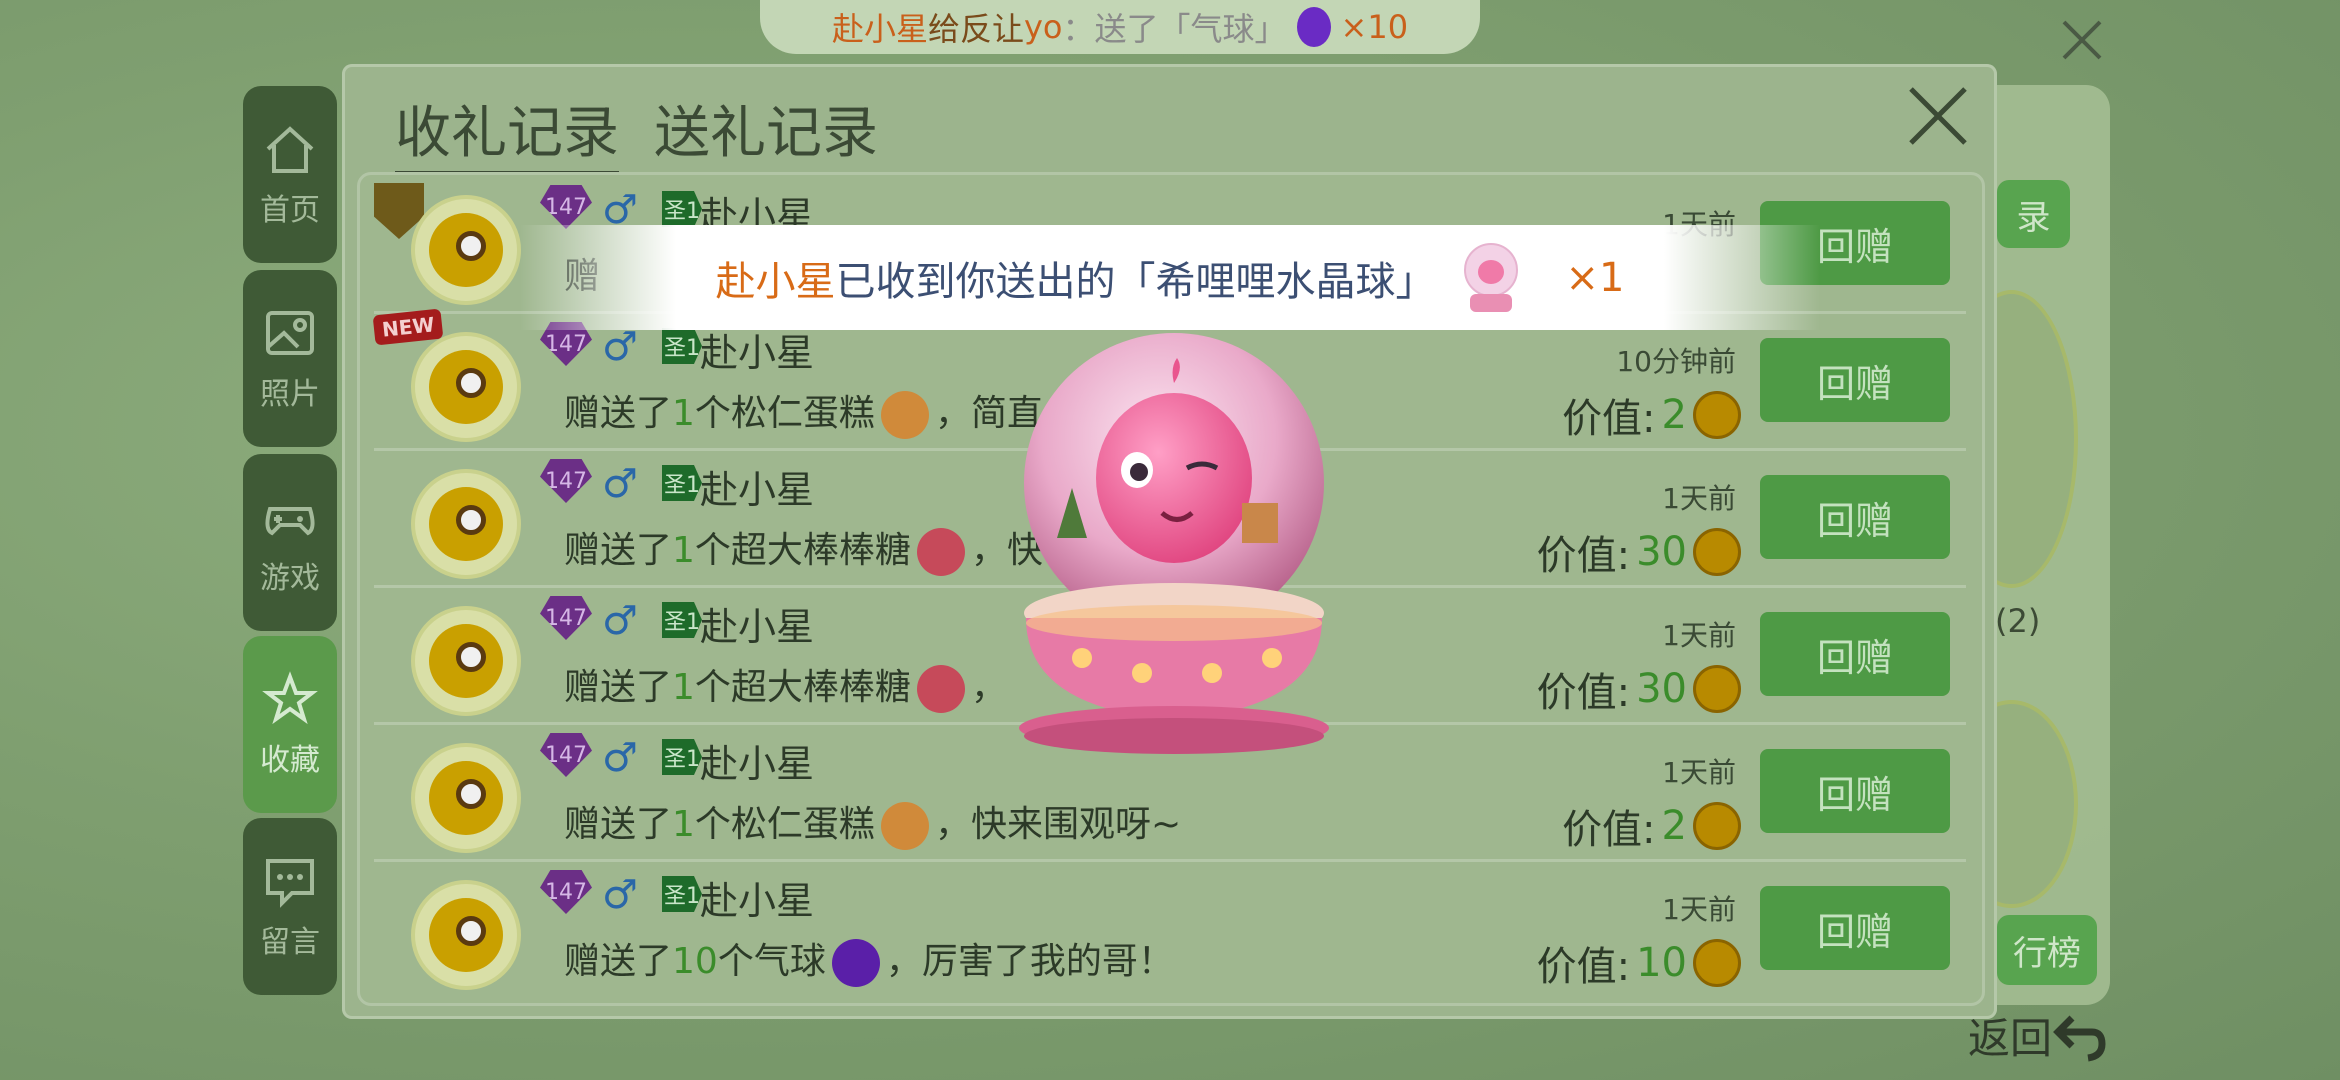  I want to click on nav-label: 留言, so click(290, 942).